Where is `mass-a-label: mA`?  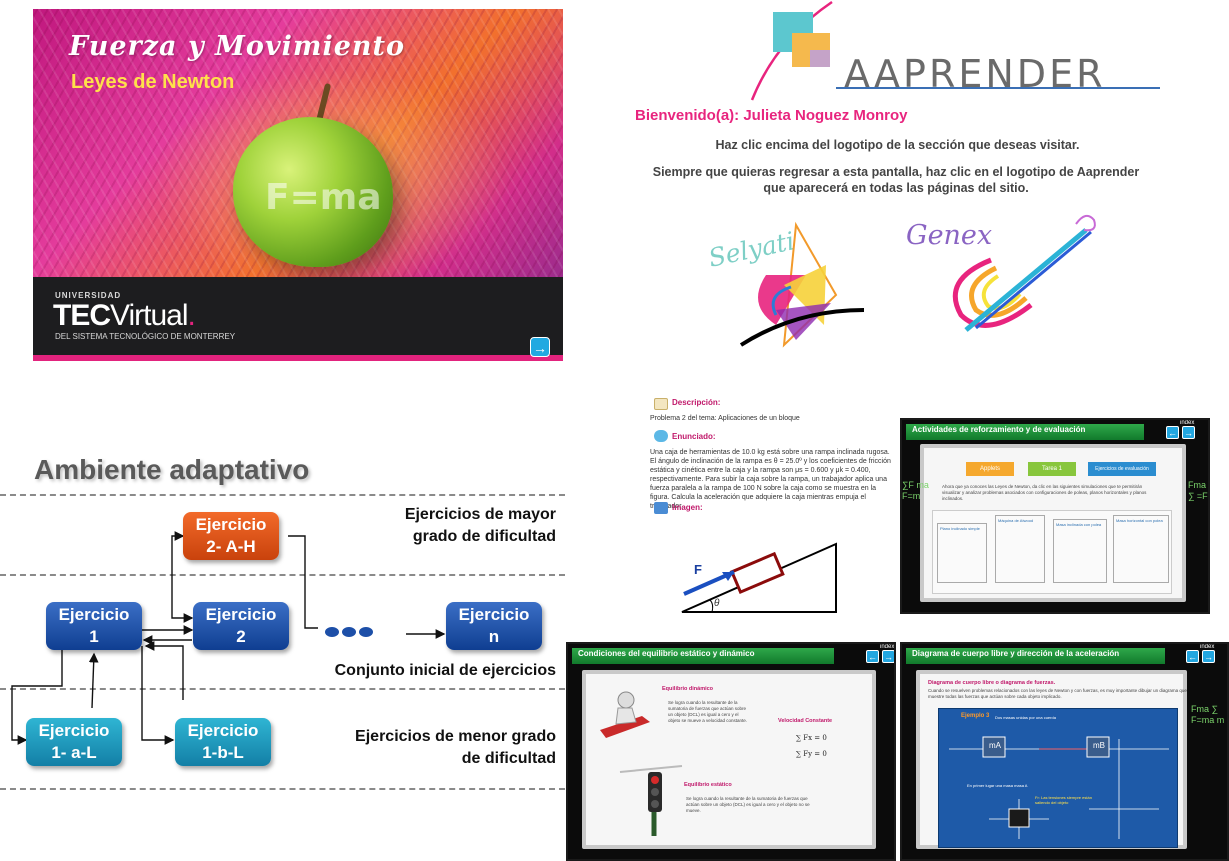 mass-a-label: mA is located at coordinates (995, 745).